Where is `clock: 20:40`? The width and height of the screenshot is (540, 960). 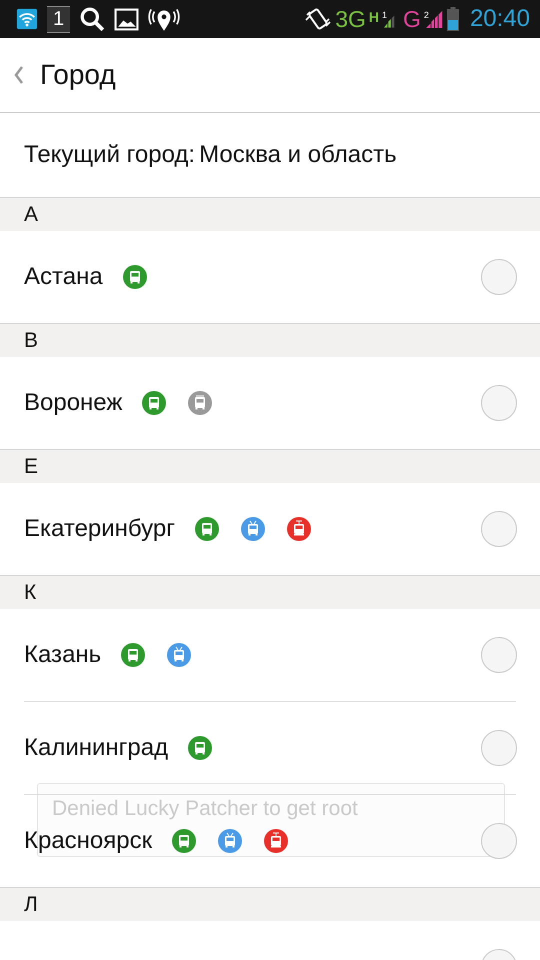
clock: 20:40 is located at coordinates (500, 19).